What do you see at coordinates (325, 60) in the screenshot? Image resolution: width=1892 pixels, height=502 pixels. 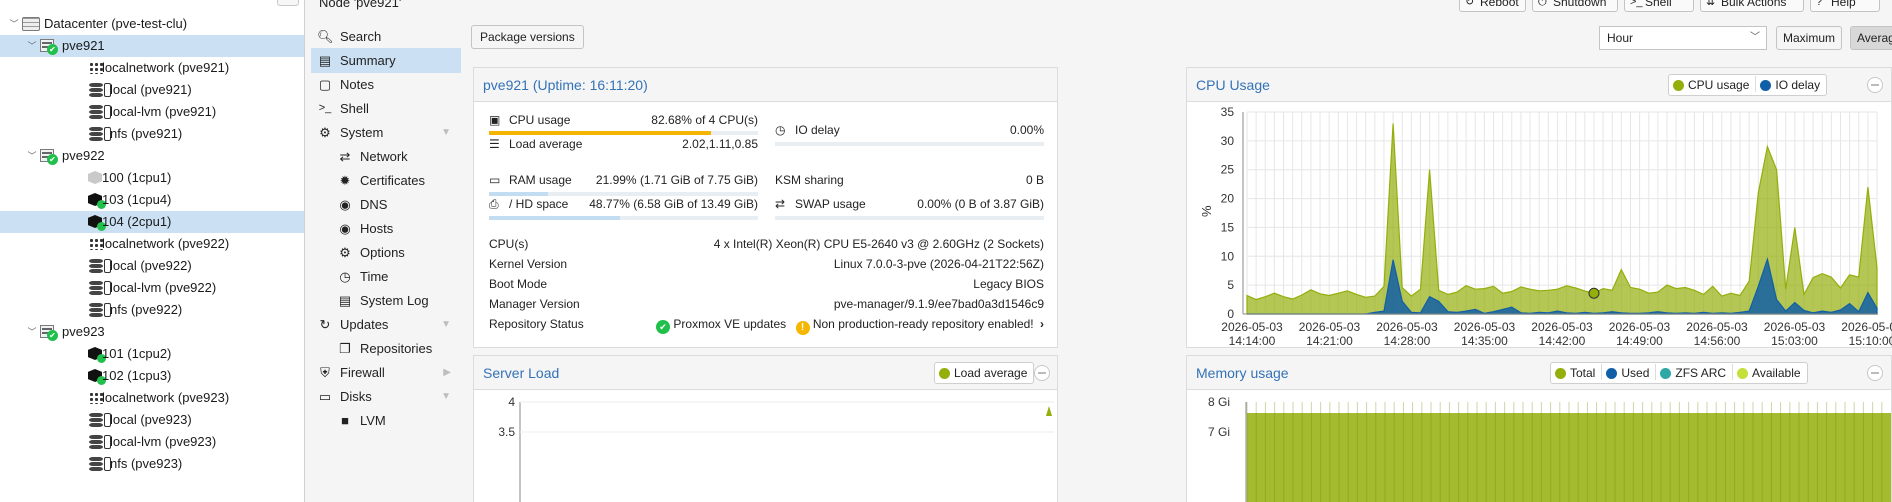 I see `summary-icon: ▤` at bounding box center [325, 60].